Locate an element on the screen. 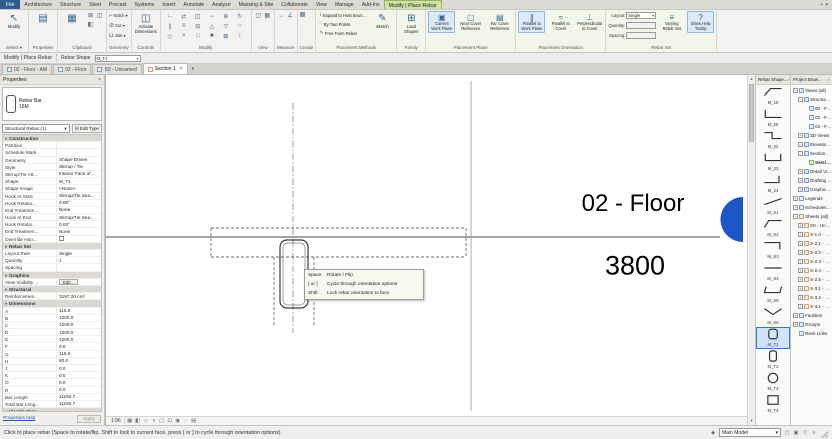  panel-label-placement-orientation: Placement Orientation is located at coordinates (560, 48).